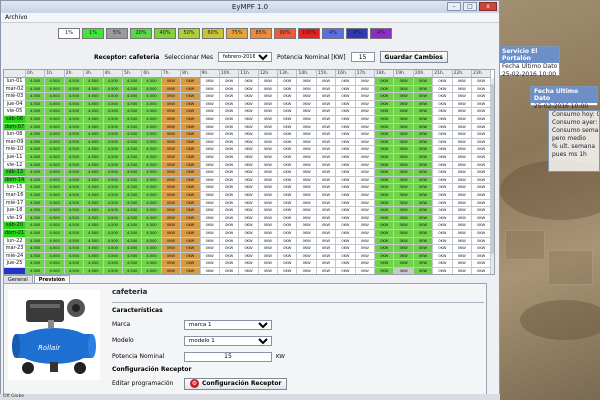  What do you see at coordinates (15, 82) in the screenshot?
I see `day-label: lun-01` at bounding box center [15, 82].